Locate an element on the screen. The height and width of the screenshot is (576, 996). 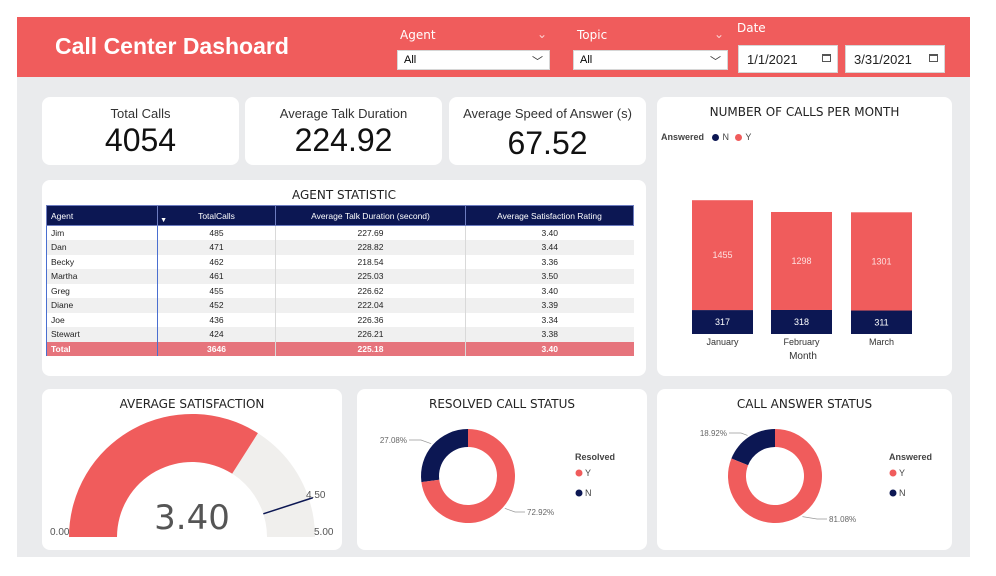
table-row: Becky 462 218.54 3.36 is located at coordinates (340, 261).